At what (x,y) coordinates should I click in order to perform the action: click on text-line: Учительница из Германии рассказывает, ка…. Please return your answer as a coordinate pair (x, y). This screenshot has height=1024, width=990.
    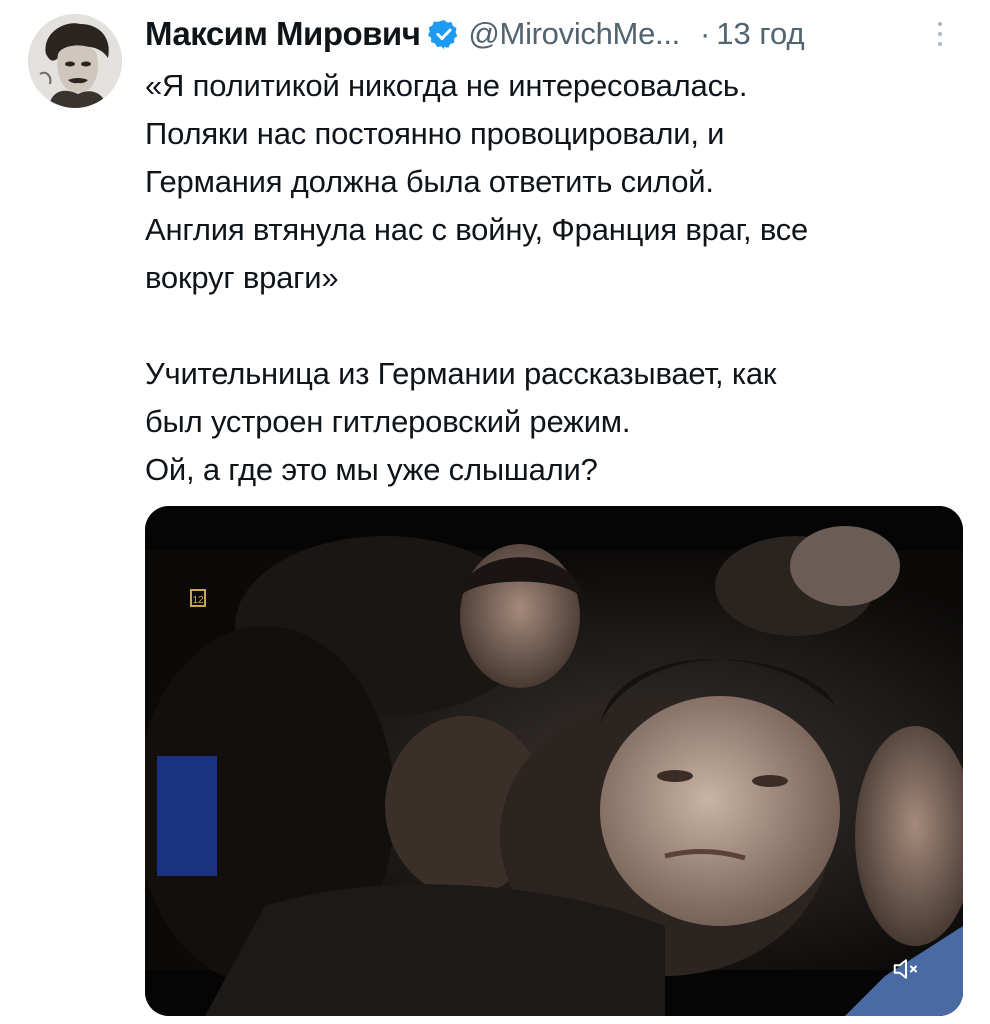
    Looking at the image, I should click on (461, 373).